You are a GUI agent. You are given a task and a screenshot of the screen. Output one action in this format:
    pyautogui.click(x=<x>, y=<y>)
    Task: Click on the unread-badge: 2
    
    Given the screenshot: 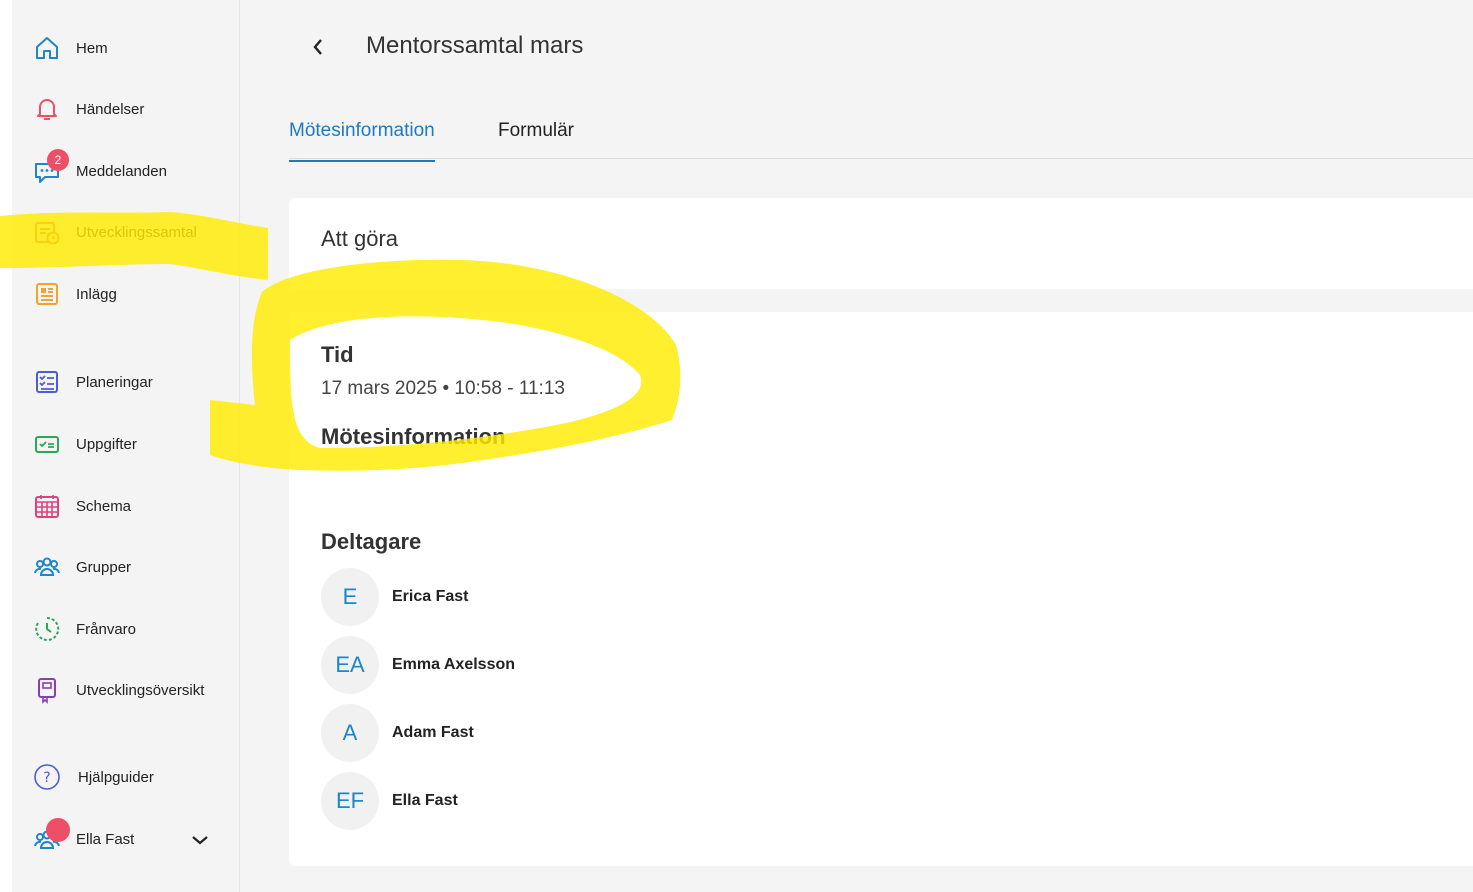 What is the action you would take?
    pyautogui.click(x=58, y=160)
    